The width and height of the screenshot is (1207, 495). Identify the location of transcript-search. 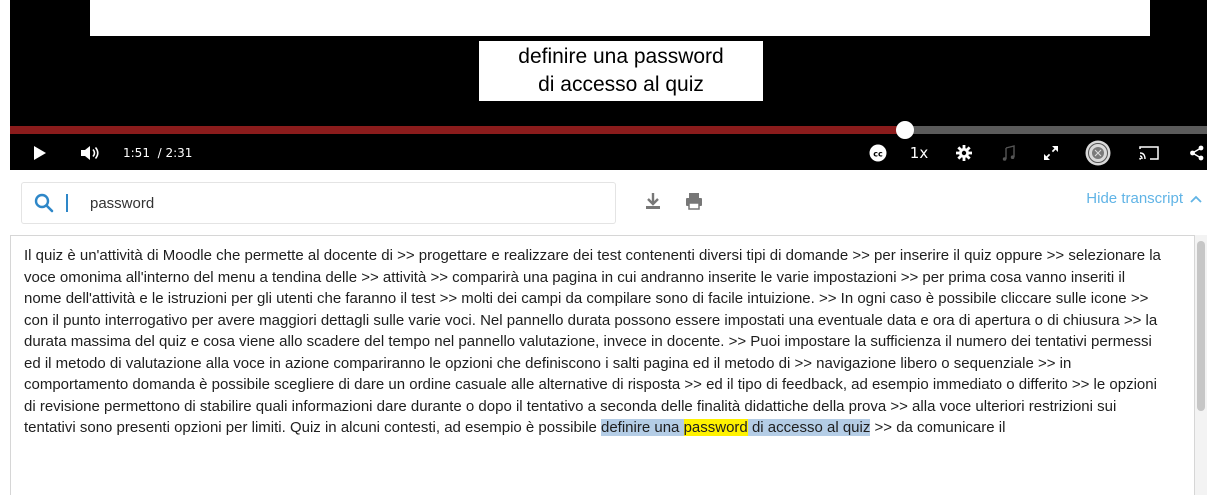
(318, 203).